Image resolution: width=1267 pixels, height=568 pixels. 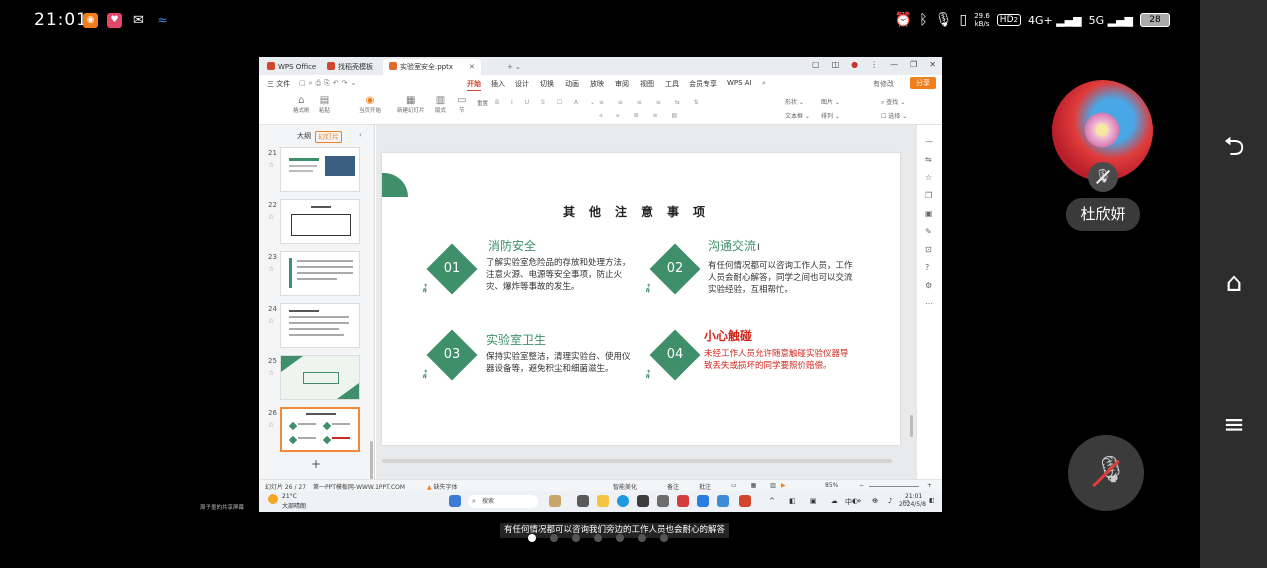 What do you see at coordinates (705, 486) in the screenshot?
I see `comment-button: 批注` at bounding box center [705, 486].